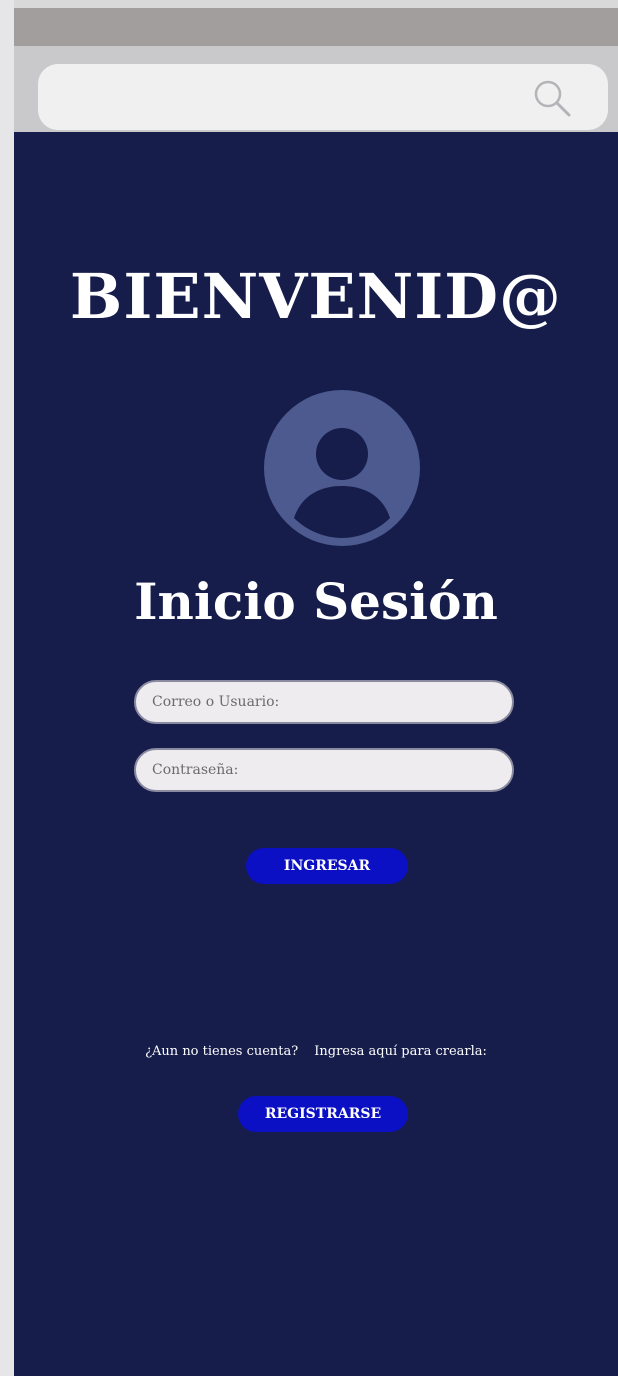 This screenshot has width=618, height=1376. I want to click on top-strip, so click(316, 4).